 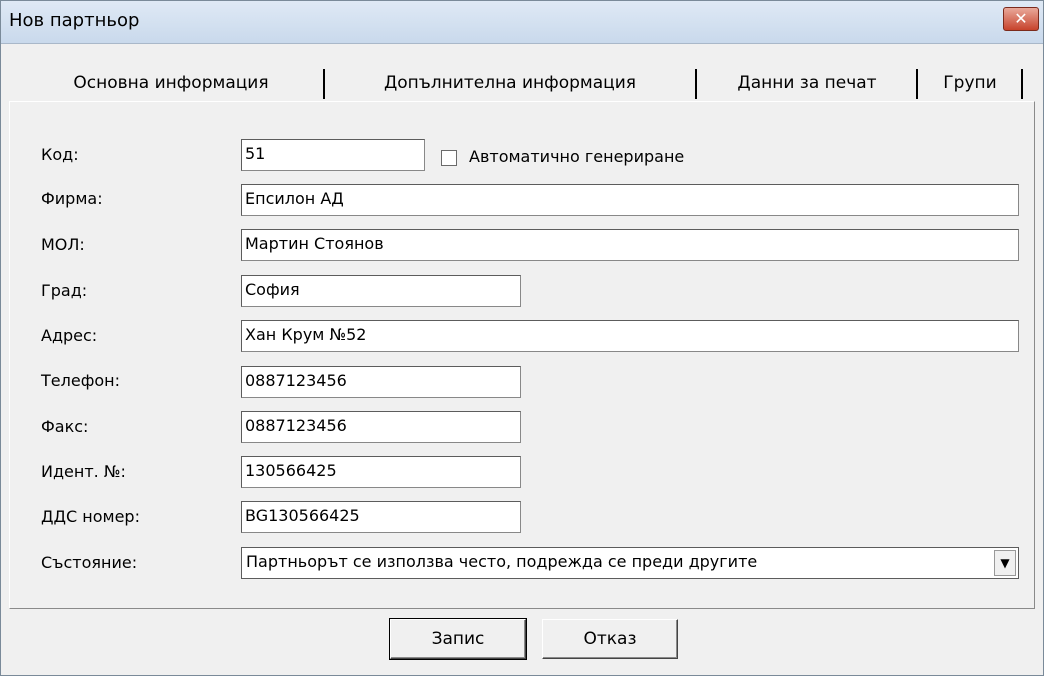 What do you see at coordinates (381, 517) in the screenshot?
I see `vat-field: BG130566425` at bounding box center [381, 517].